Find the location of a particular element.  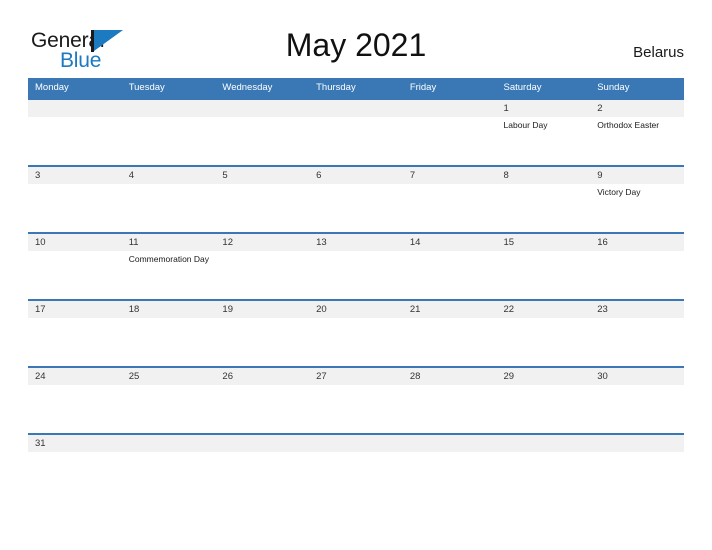

page-title: May 2021 is located at coordinates (356, 45).